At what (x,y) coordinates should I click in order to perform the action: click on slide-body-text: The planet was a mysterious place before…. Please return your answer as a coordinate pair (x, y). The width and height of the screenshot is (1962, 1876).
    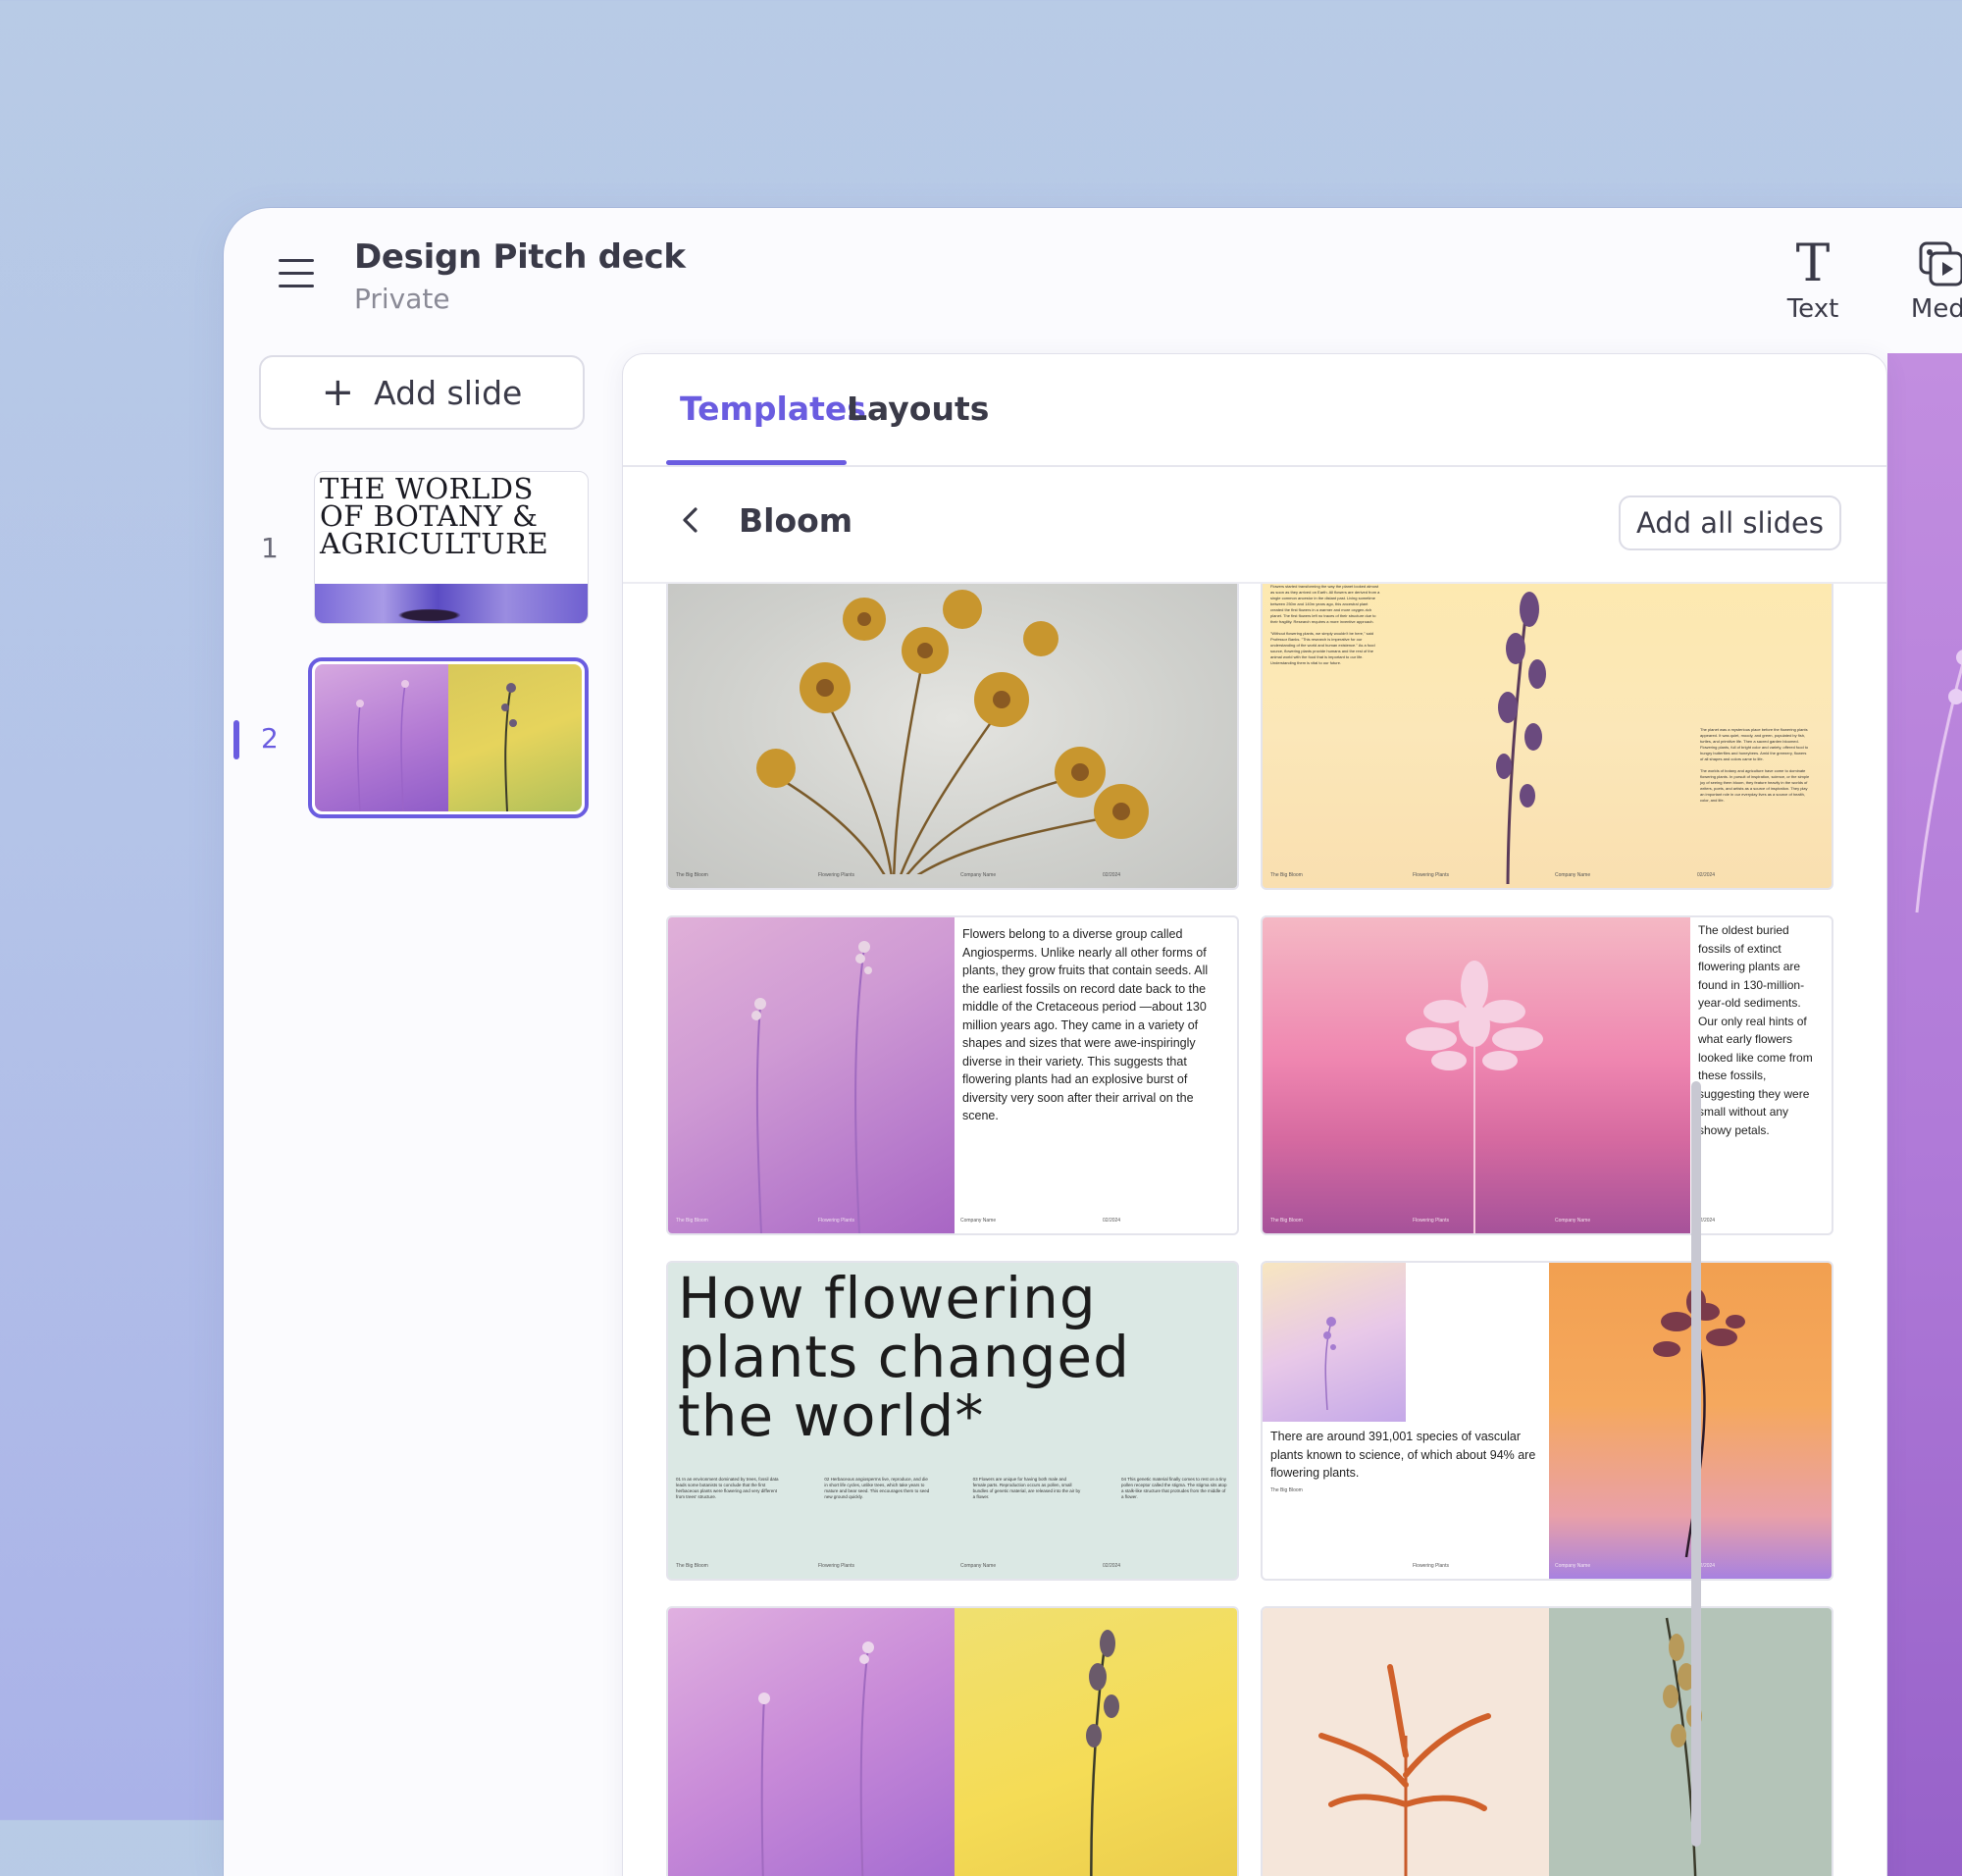
    Looking at the image, I should click on (1755, 765).